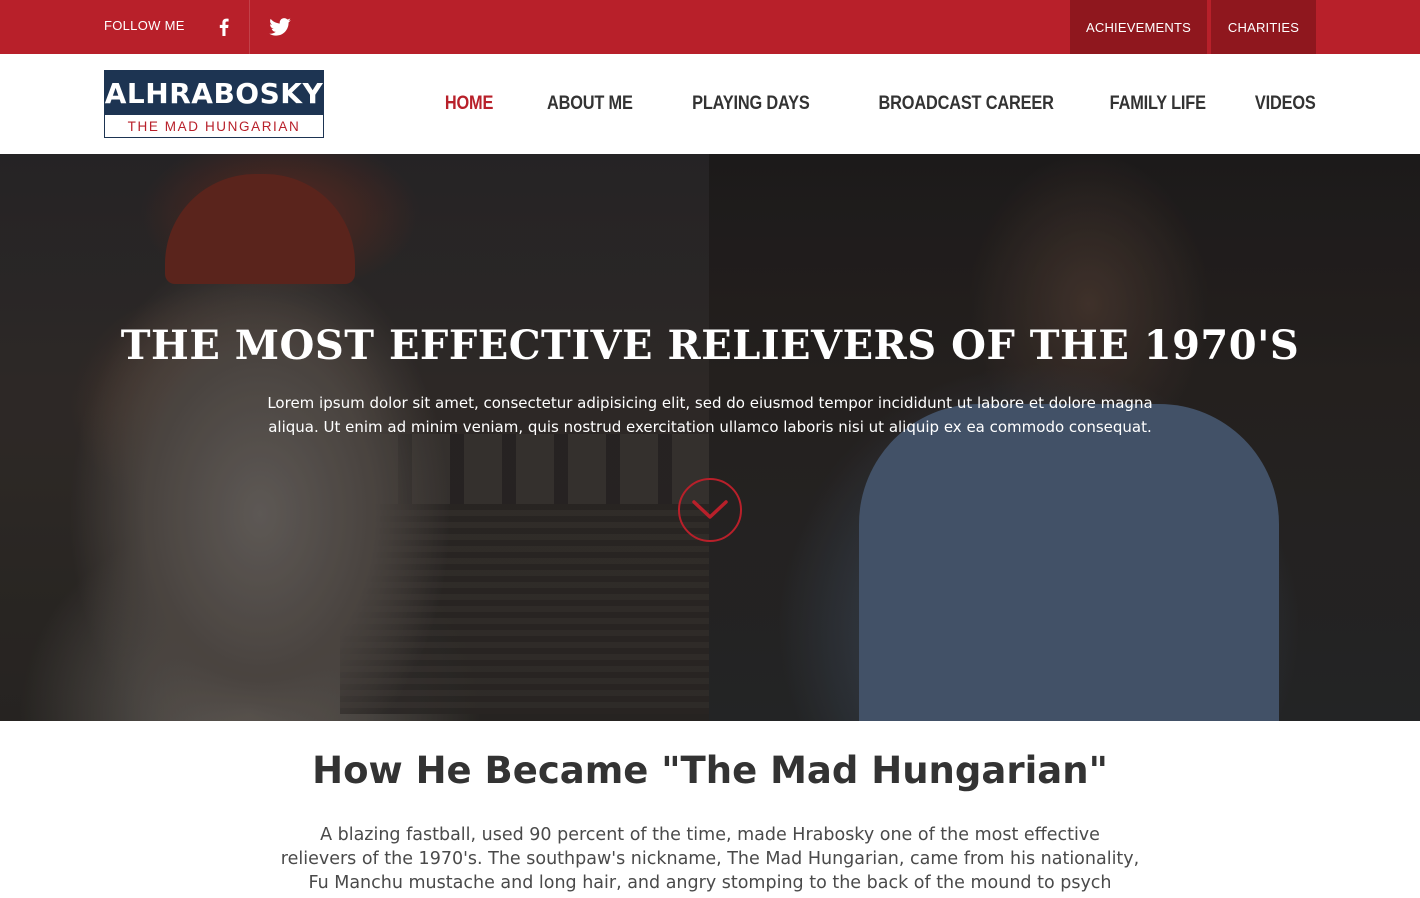 The width and height of the screenshot is (1420, 898). Describe the element at coordinates (751, 104) in the screenshot. I see `nav-playing-days: PLAYING DAYS` at that location.